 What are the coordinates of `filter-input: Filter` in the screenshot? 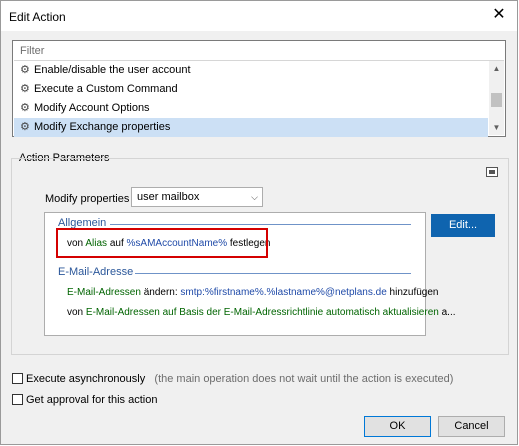 It's located at (259, 51).